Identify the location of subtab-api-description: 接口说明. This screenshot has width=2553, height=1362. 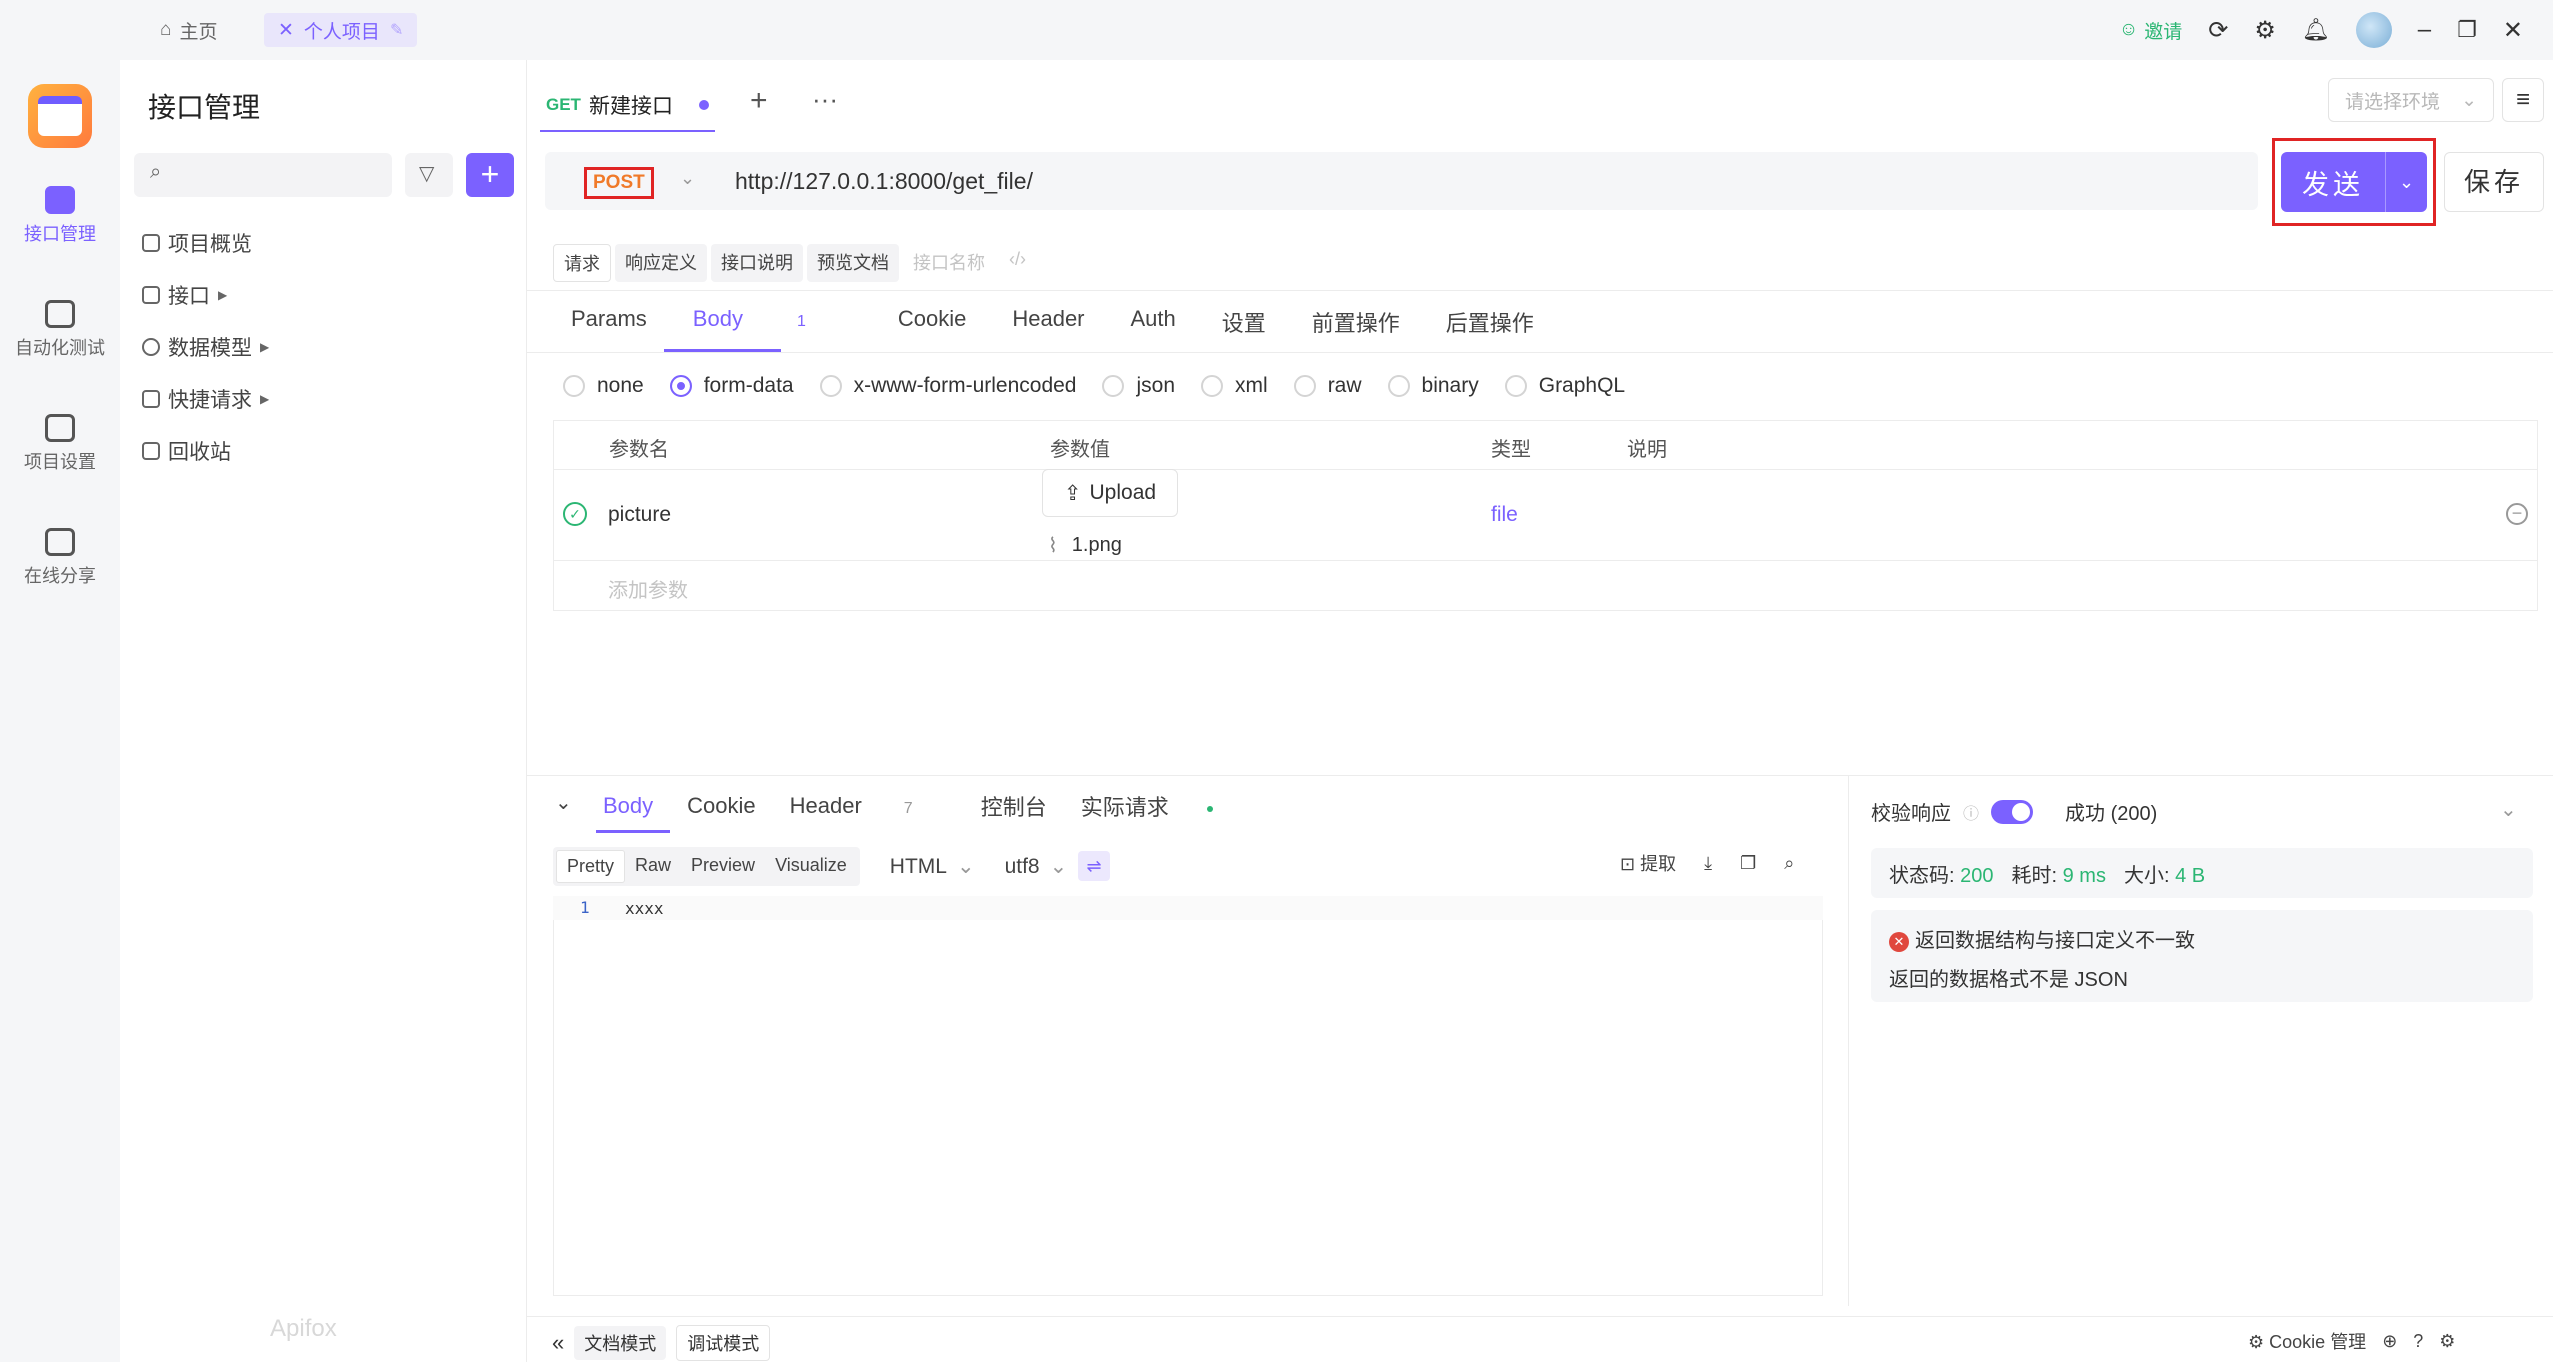
(757, 263).